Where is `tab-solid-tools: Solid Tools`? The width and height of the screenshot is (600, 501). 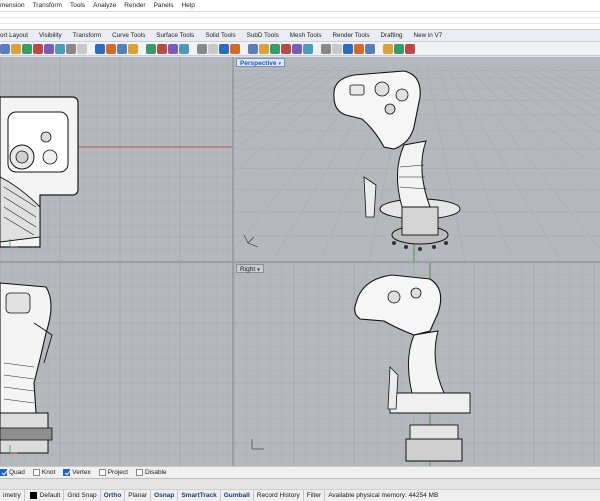
tab-solid-tools: Solid Tools is located at coordinates (220, 36).